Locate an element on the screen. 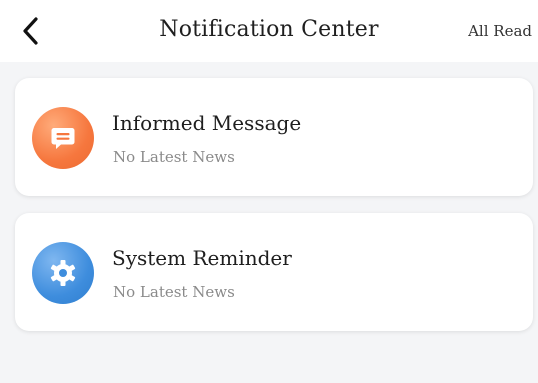 This screenshot has height=383, width=538. page-title: Notification Center is located at coordinates (269, 29).